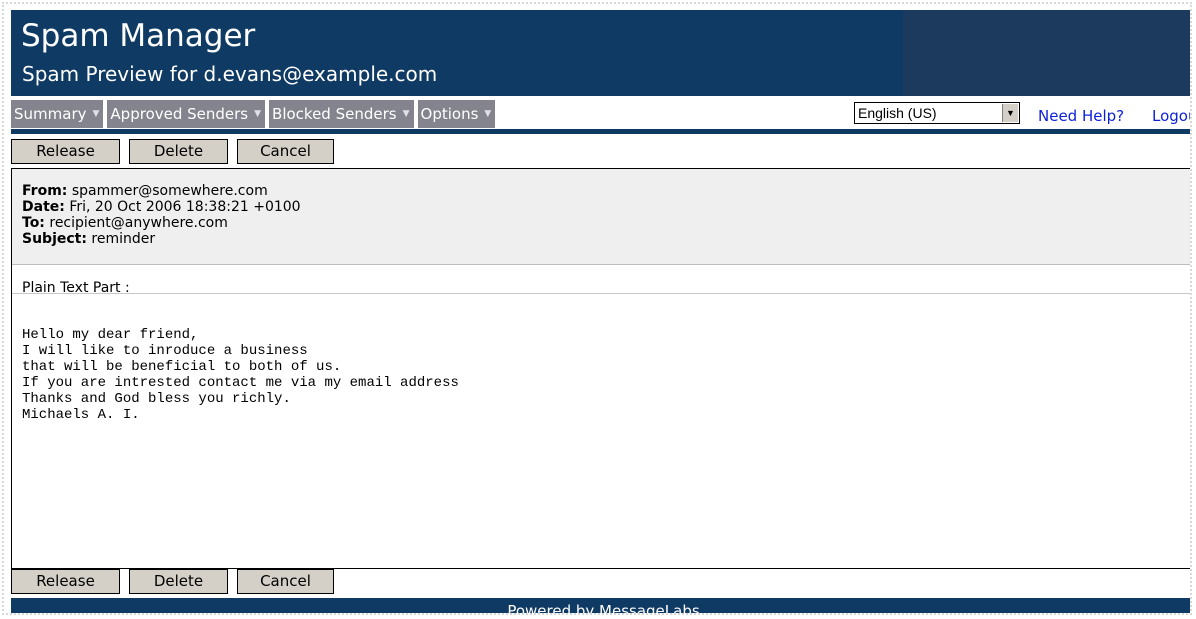  What do you see at coordinates (123, 239) in the screenshot?
I see `subject-value: reminder` at bounding box center [123, 239].